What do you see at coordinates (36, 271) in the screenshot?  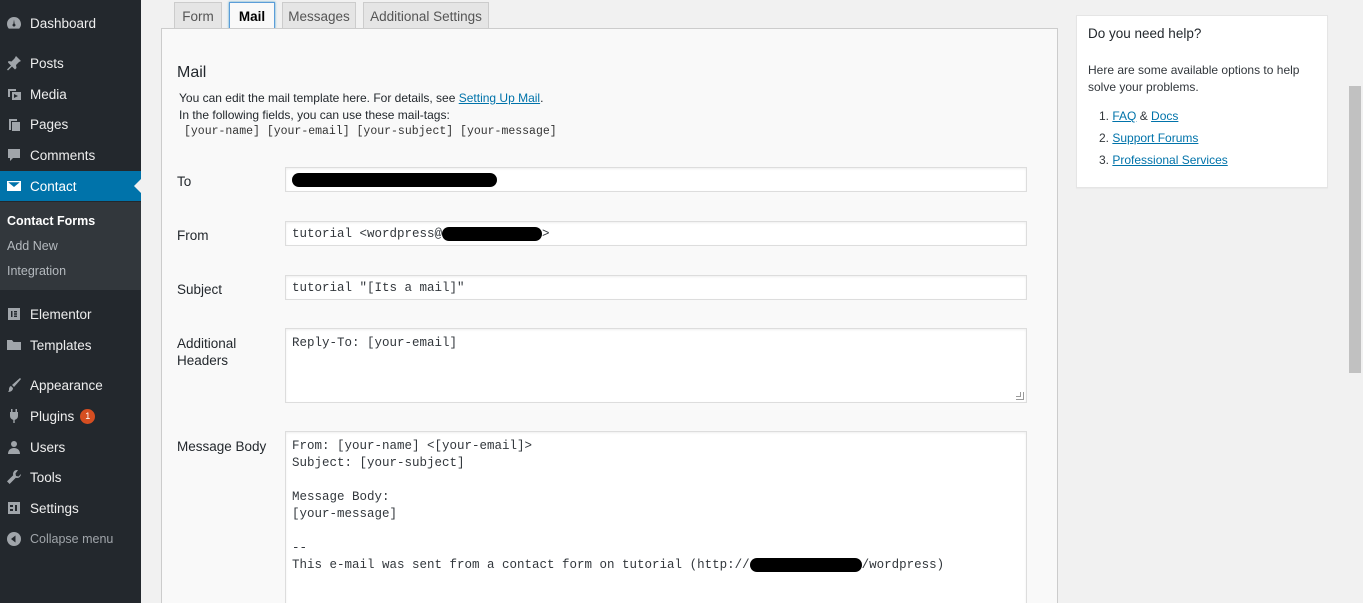 I see `submenu-integration: Integration` at bounding box center [36, 271].